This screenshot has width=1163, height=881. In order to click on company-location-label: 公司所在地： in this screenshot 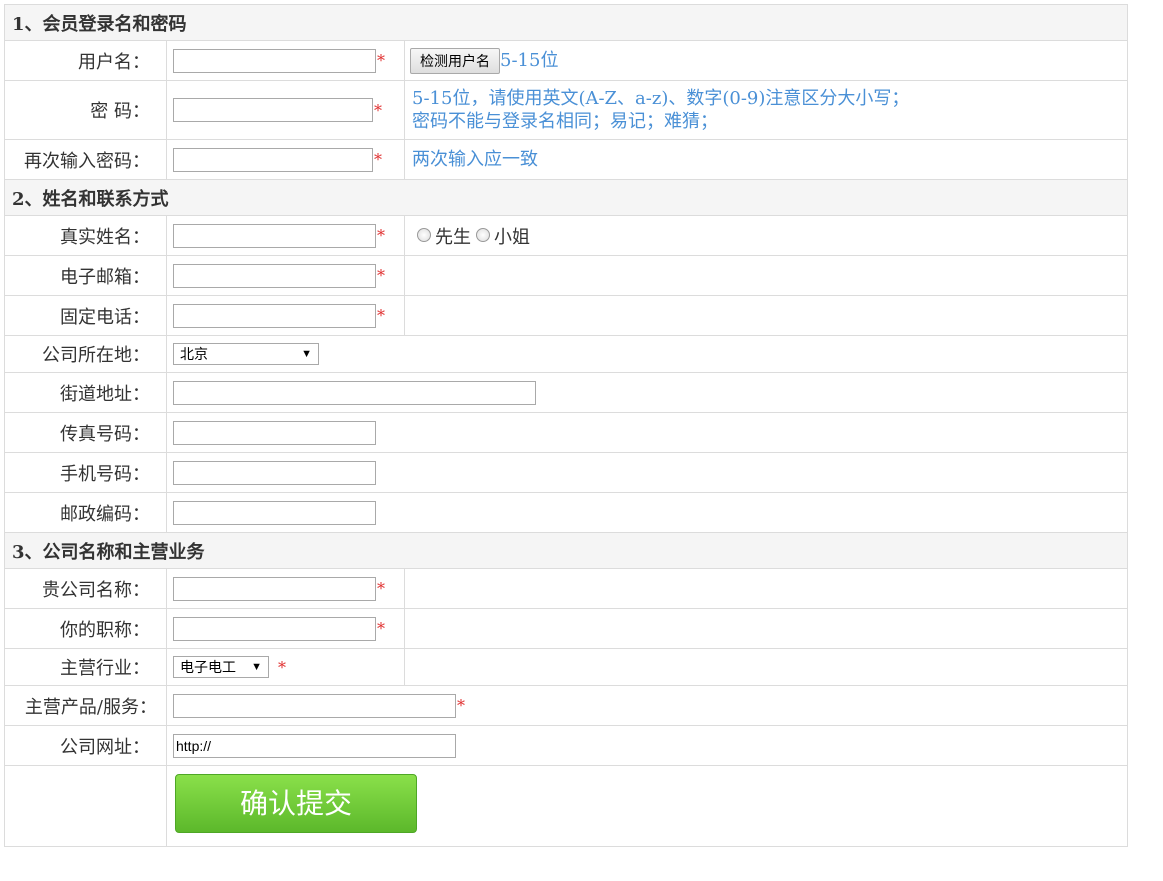, I will do `click(85, 354)`.